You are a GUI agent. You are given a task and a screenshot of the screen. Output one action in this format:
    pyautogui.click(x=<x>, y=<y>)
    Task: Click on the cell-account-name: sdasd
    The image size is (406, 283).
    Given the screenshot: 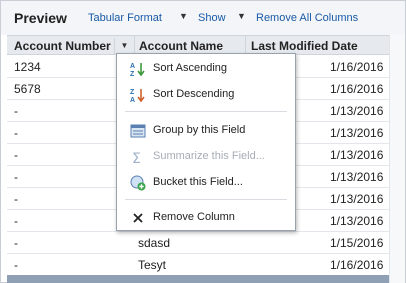 What is the action you would take?
    pyautogui.click(x=154, y=243)
    